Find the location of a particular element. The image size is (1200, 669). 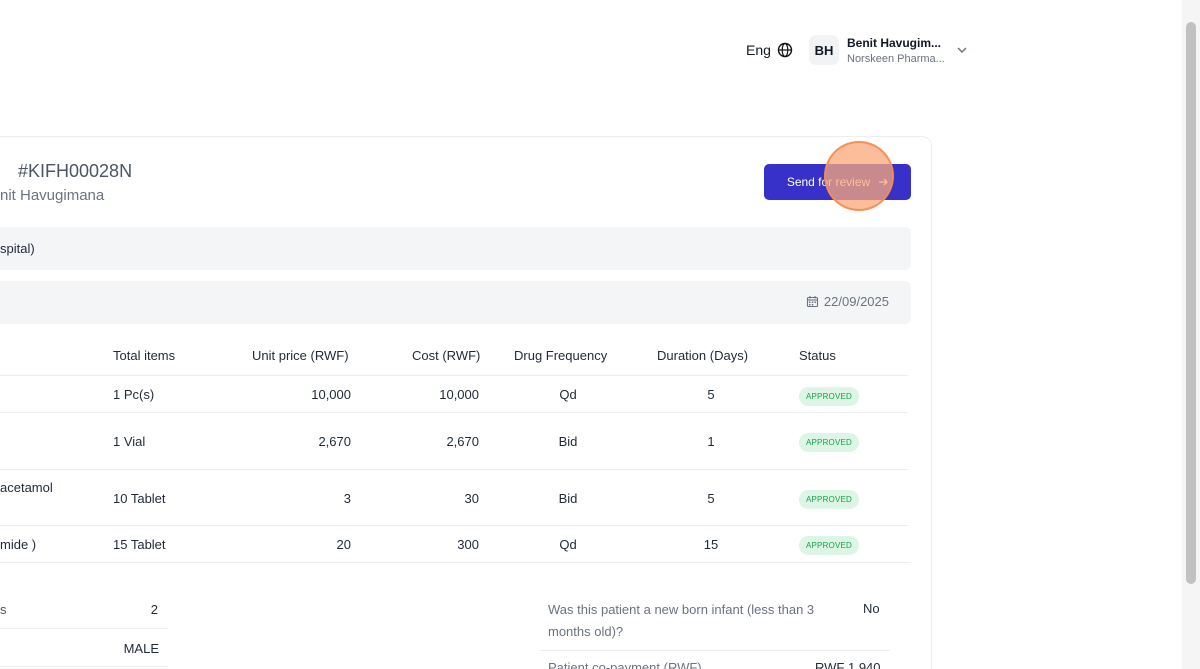

total-items-value: 2 is located at coordinates (154, 609).